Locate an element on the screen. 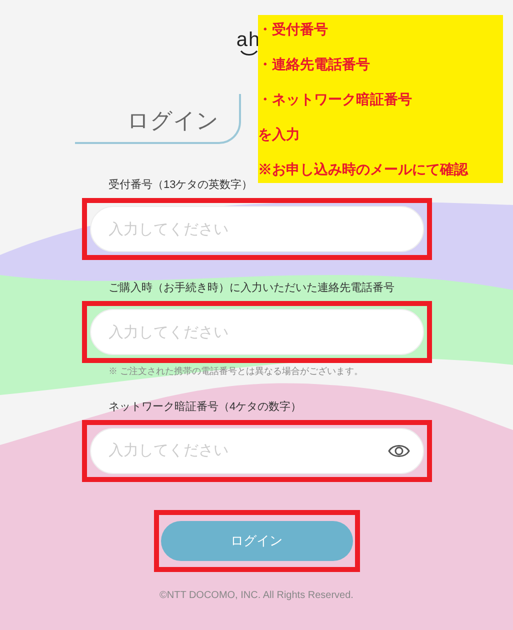 This screenshot has height=630, width=513. eye-icon is located at coordinates (399, 450).